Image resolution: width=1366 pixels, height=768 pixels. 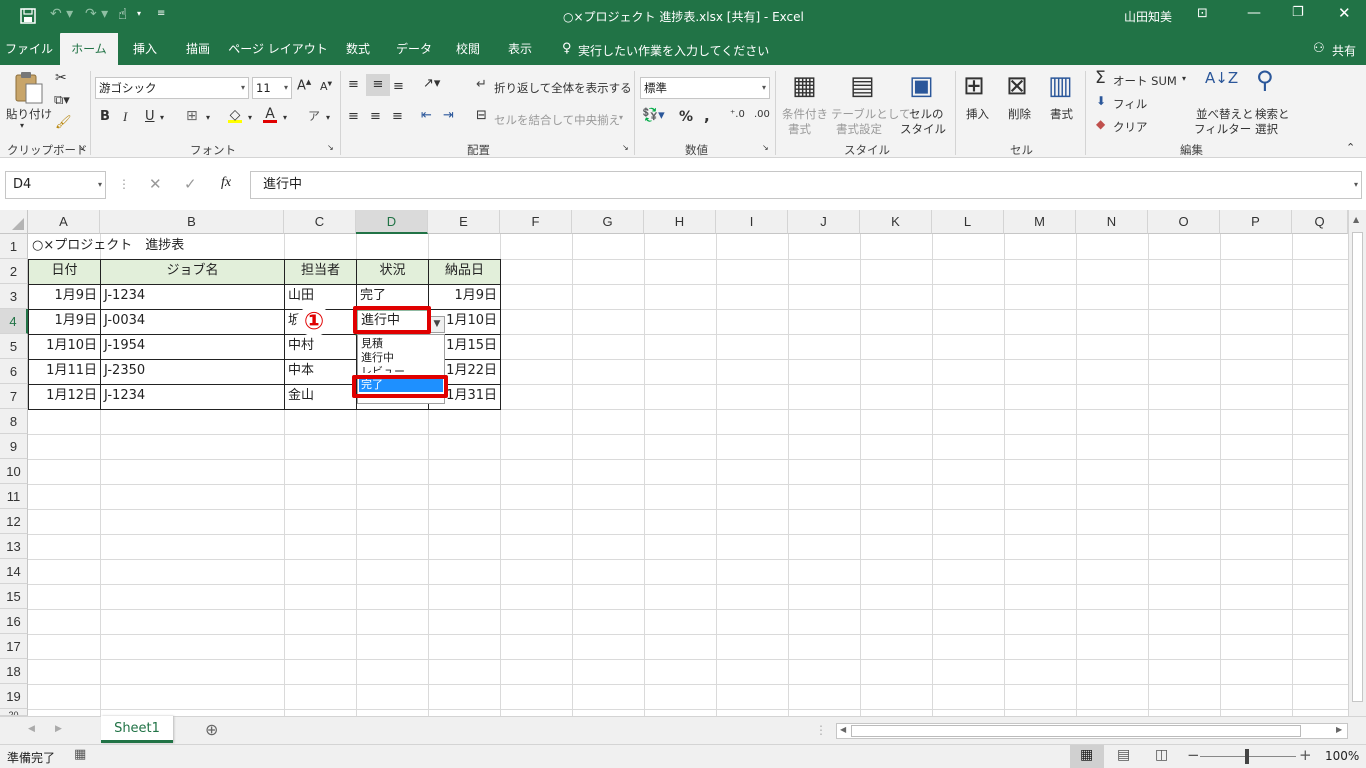 What do you see at coordinates (14, 471) in the screenshot?
I see `row-header: 10` at bounding box center [14, 471].